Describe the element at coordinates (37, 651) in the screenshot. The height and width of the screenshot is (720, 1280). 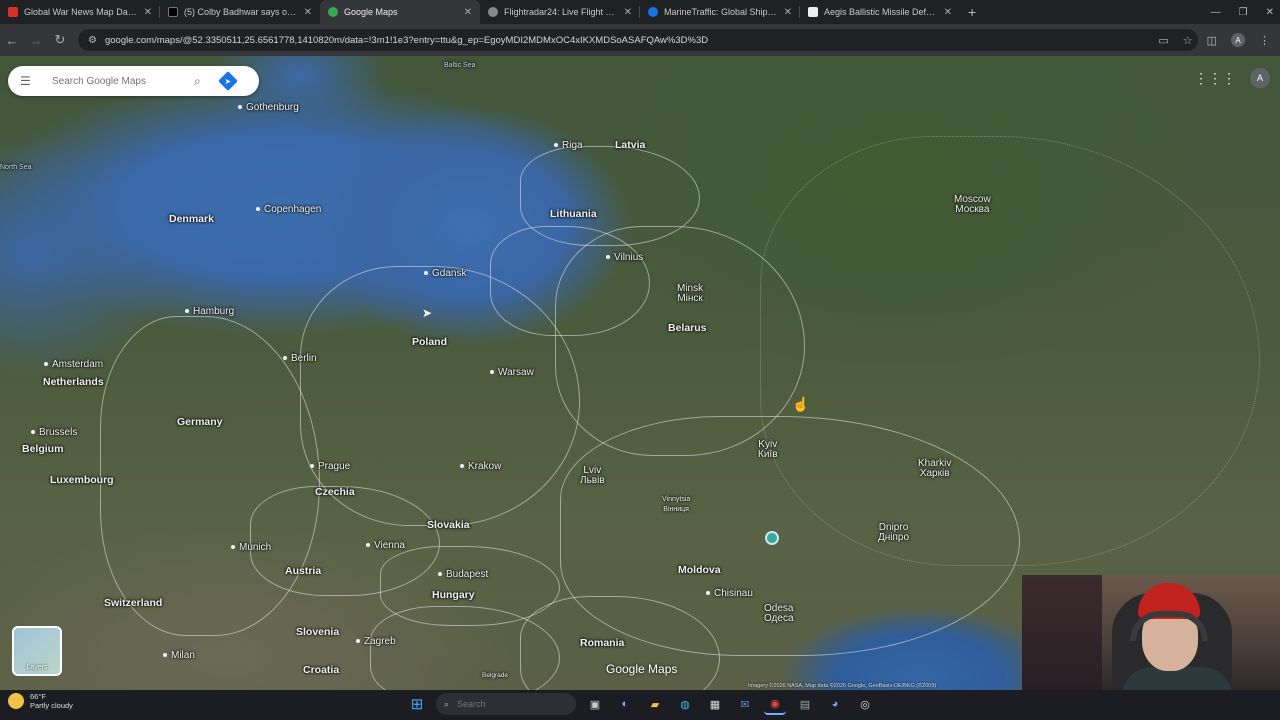
I see `layers-button: Layers` at that location.